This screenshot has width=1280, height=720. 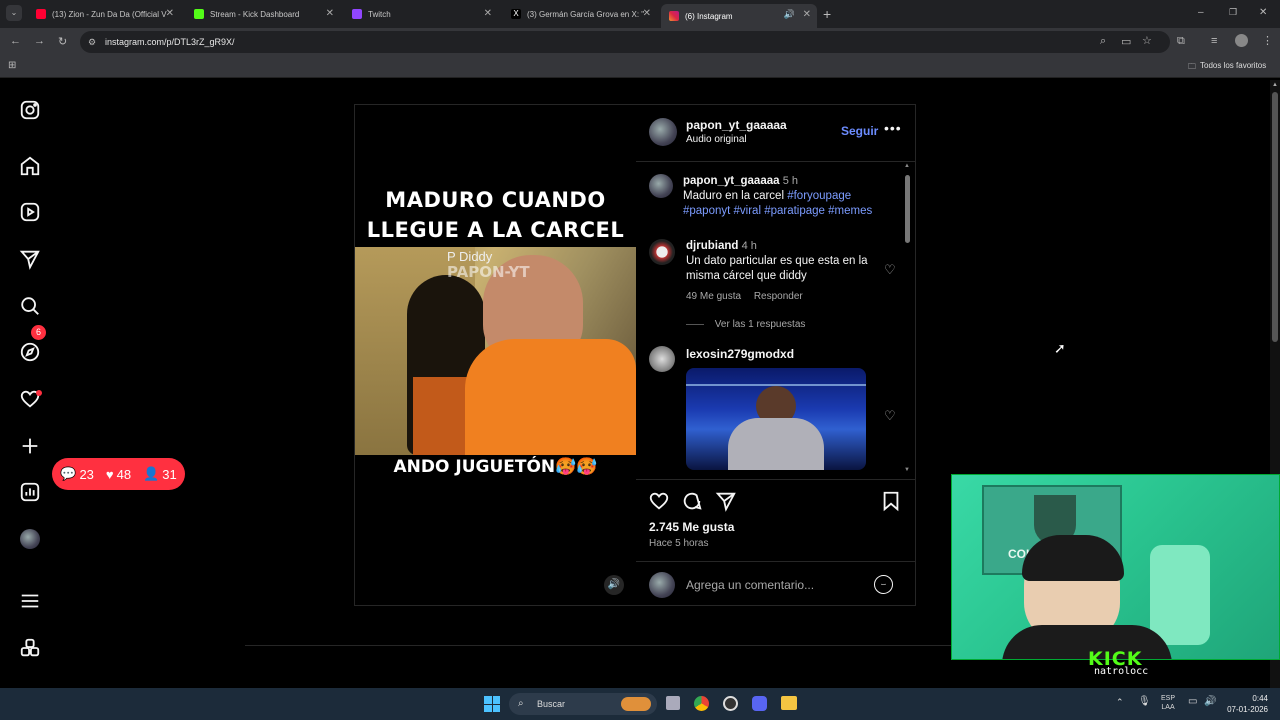 I want to click on comment-username: djrubiand, so click(x=712, y=246).